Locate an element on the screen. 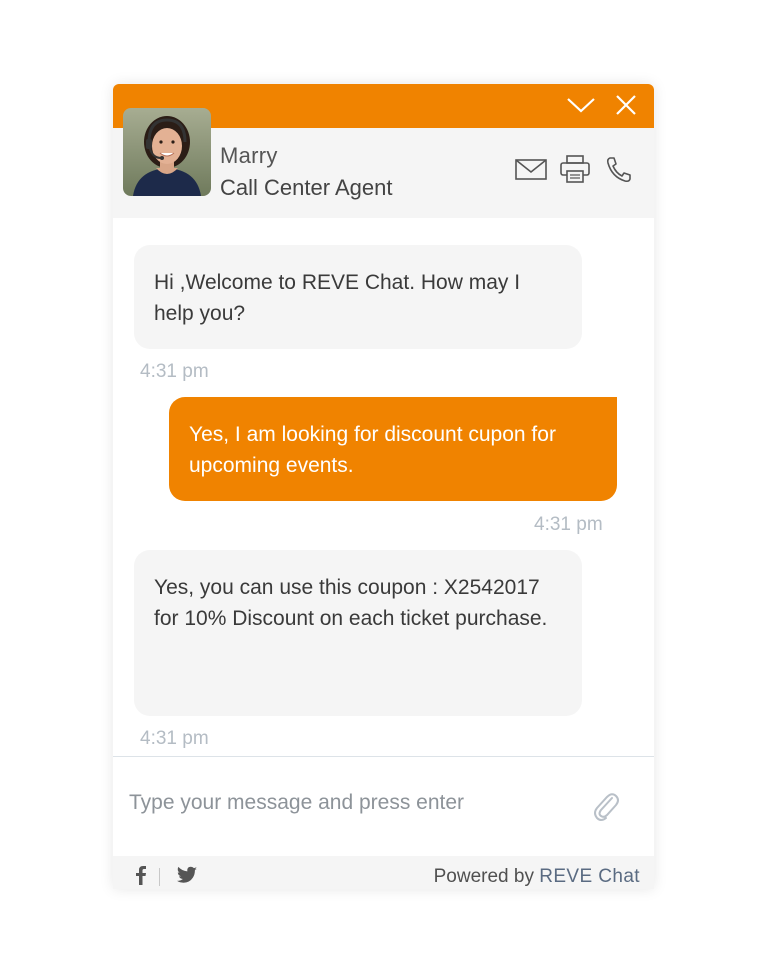 The image size is (768, 972). email-transcript-button is located at coordinates (531, 169).